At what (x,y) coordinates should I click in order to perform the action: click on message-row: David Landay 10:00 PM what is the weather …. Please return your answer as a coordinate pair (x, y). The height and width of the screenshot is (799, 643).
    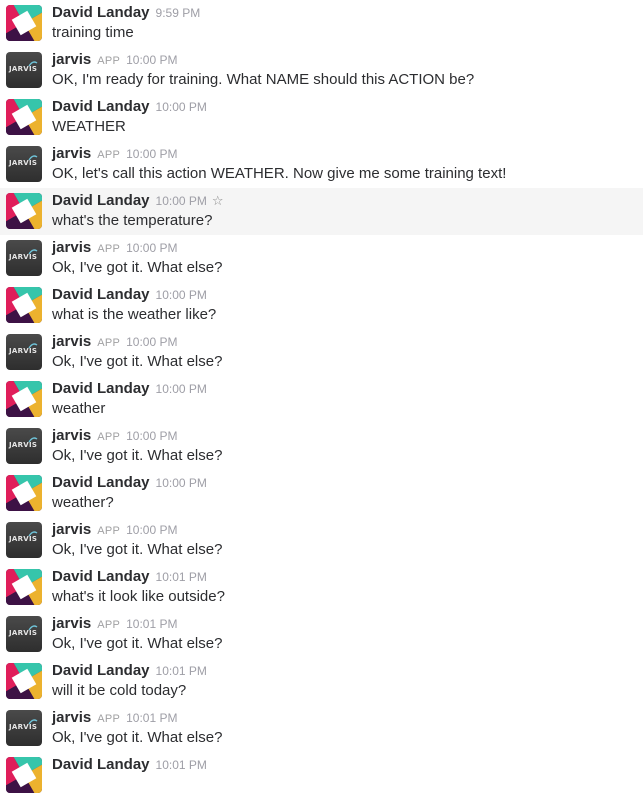
    Looking at the image, I should click on (321, 305).